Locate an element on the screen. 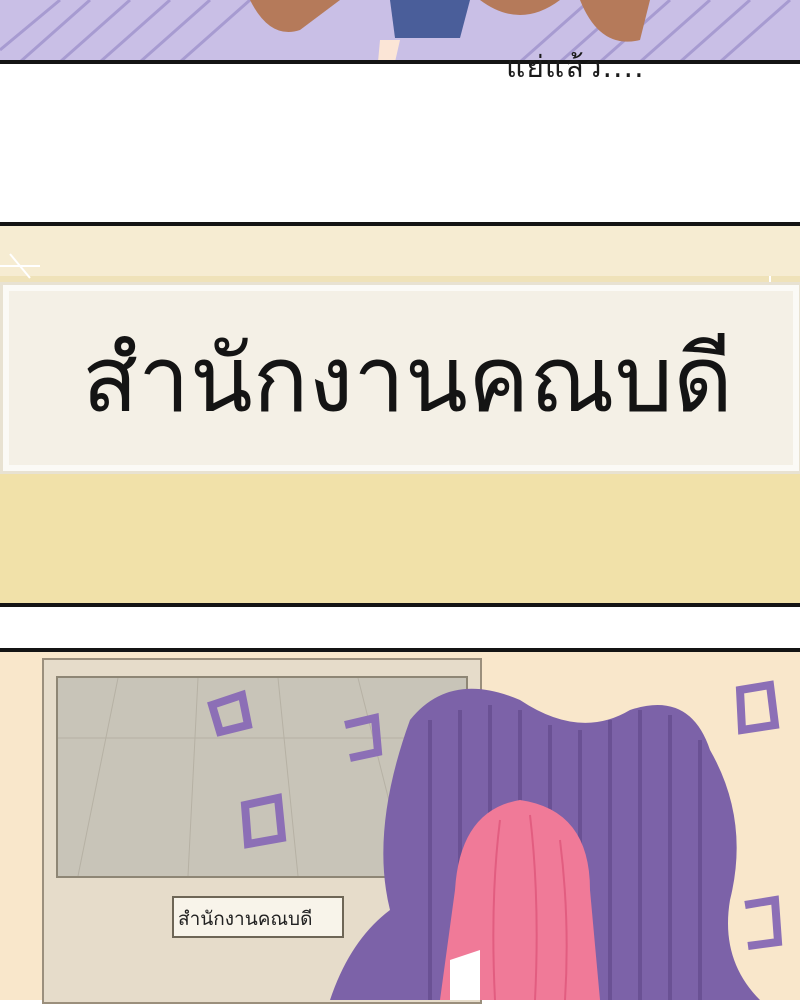  top-comic-panel is located at coordinates (400, 31).